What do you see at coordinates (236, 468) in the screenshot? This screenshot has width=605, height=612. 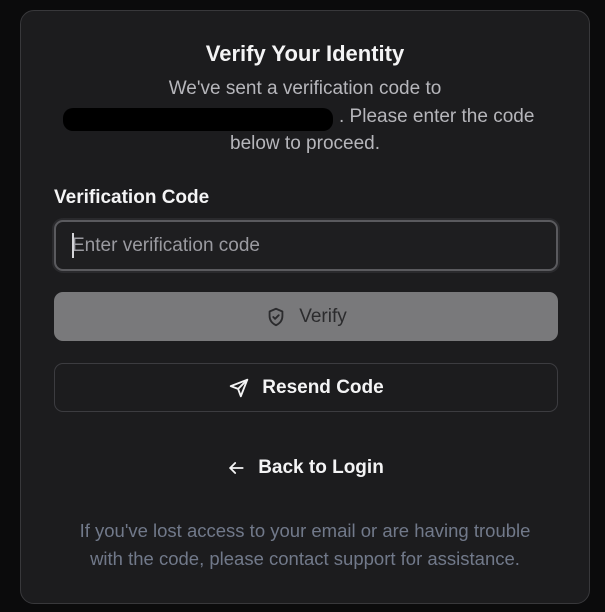 I see `arrow-left-icon` at bounding box center [236, 468].